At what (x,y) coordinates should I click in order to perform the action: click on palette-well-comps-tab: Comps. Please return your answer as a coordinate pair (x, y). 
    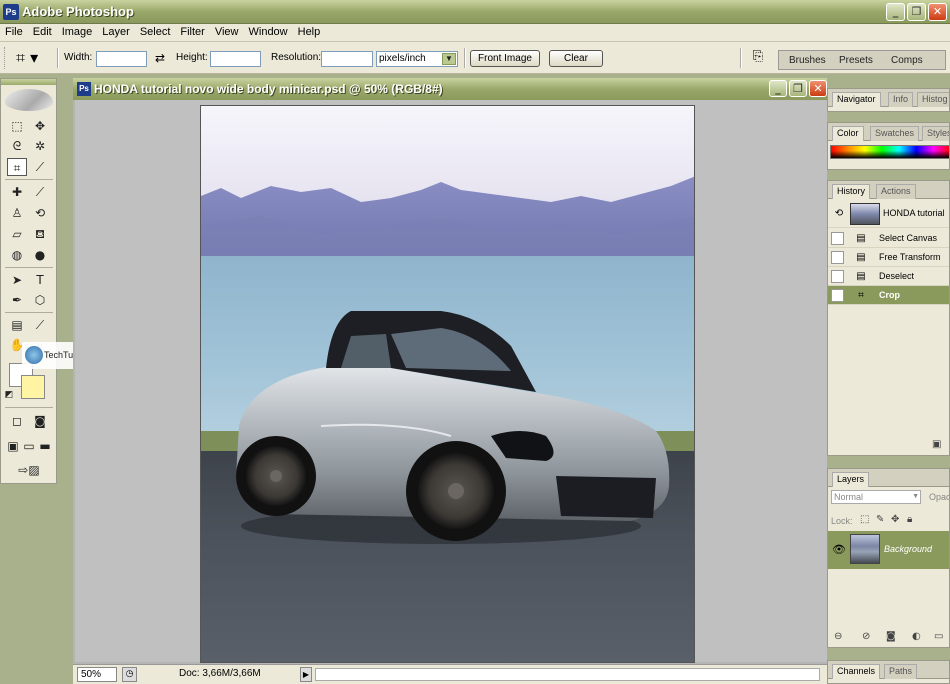
    Looking at the image, I should click on (907, 60).